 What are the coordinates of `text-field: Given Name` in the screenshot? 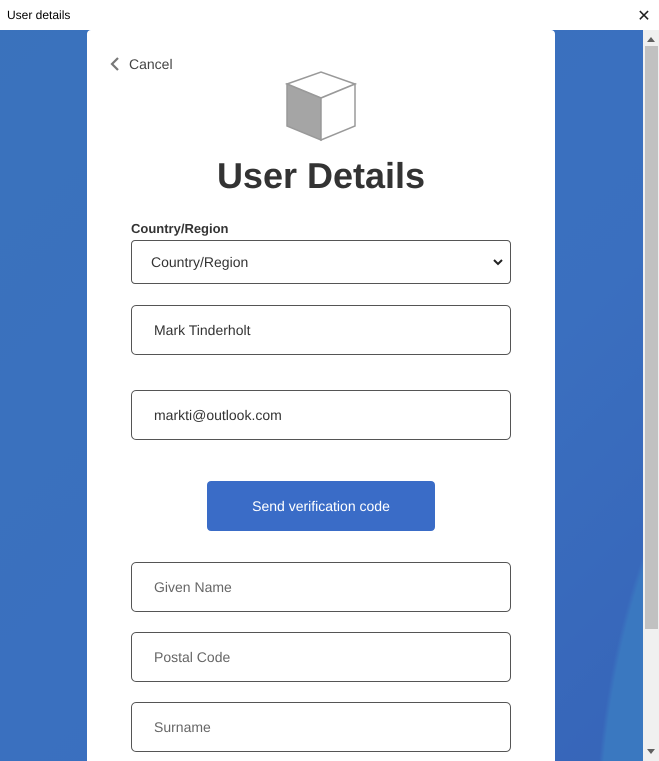 It's located at (321, 587).